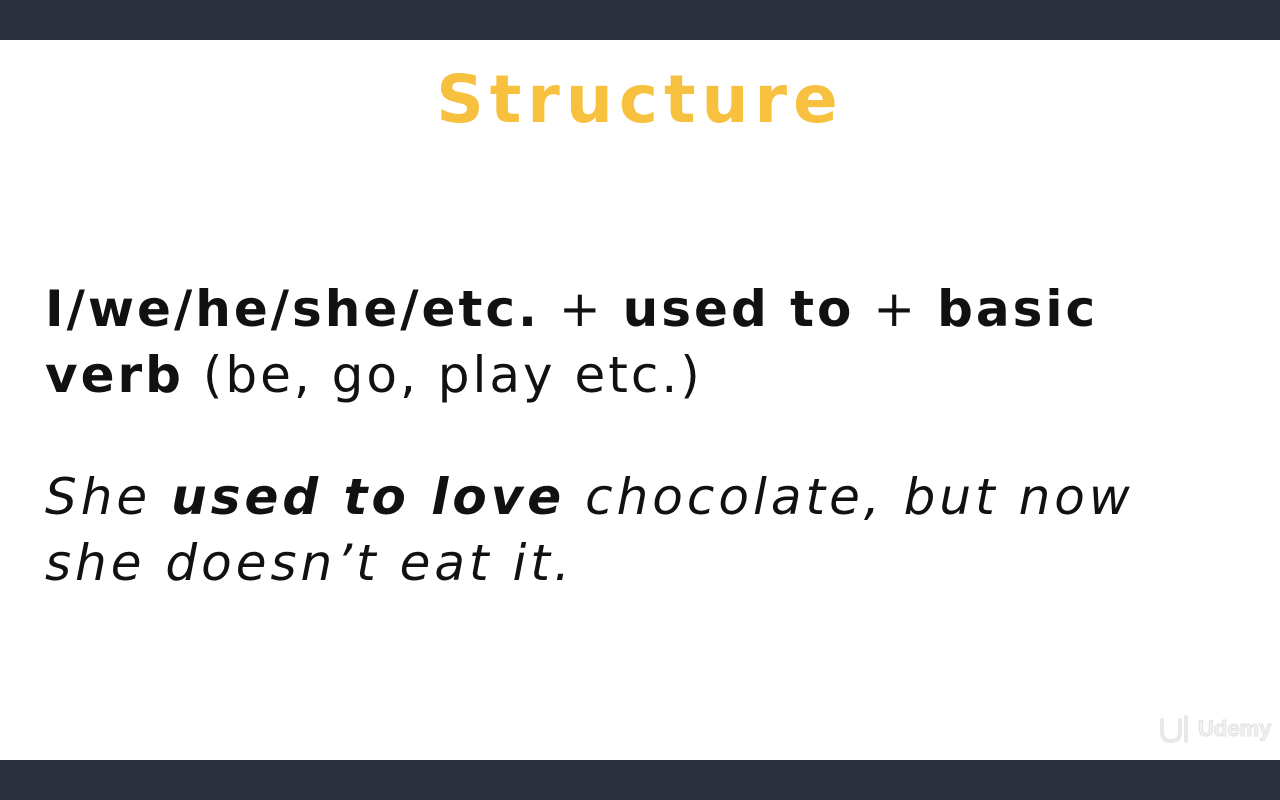  I want to click on example-start: She, so click(108, 497).